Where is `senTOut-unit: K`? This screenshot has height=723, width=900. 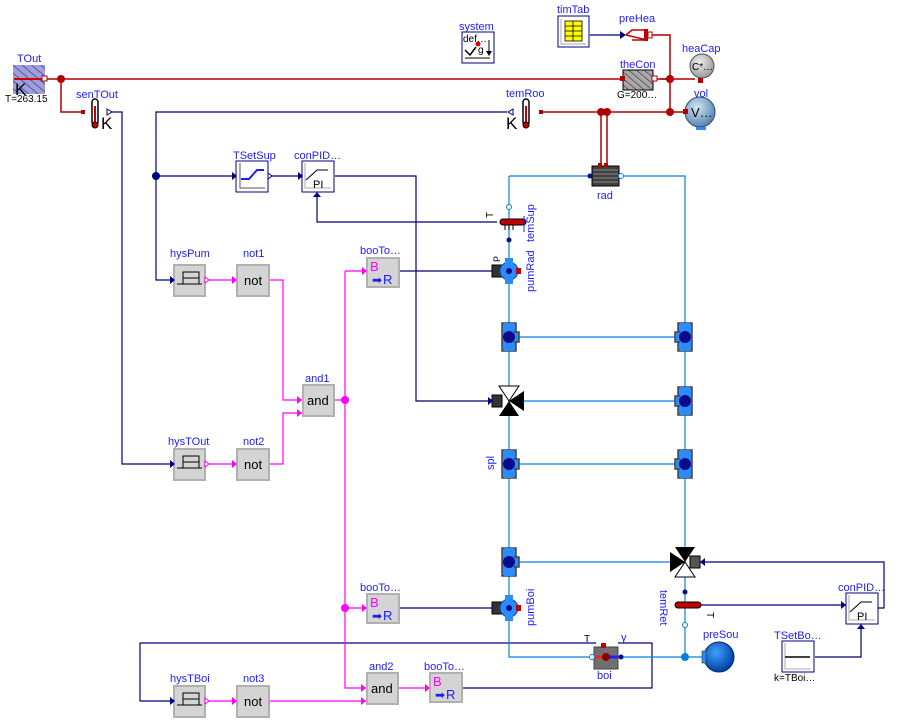
senTOut-unit: K is located at coordinates (107, 123).